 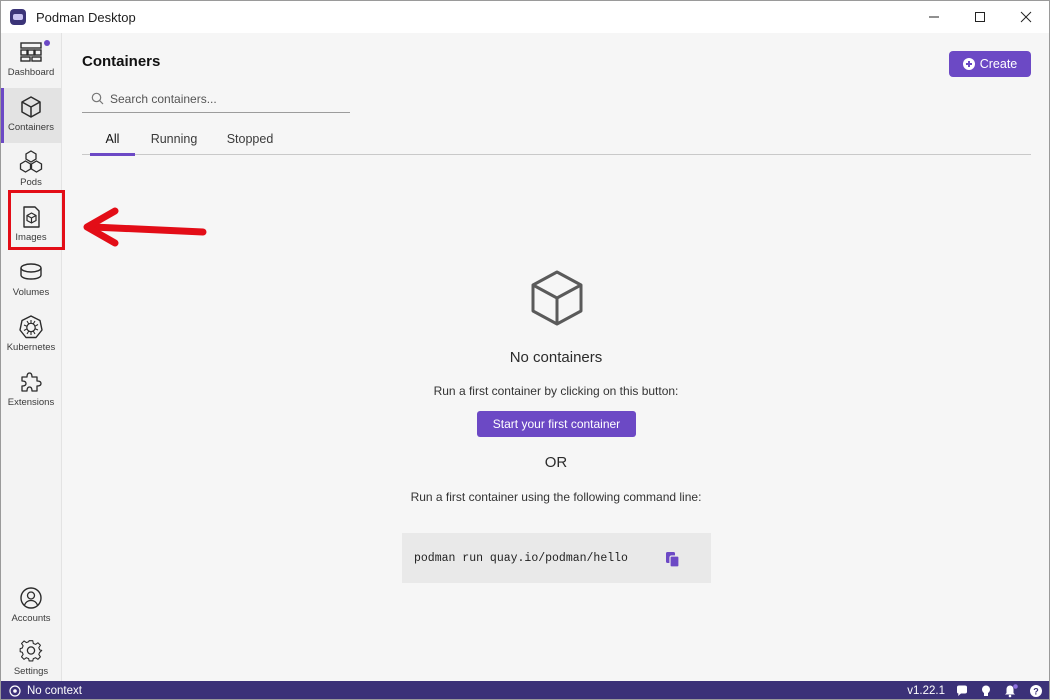 What do you see at coordinates (998, 64) in the screenshot?
I see `create-button-label: Create` at bounding box center [998, 64].